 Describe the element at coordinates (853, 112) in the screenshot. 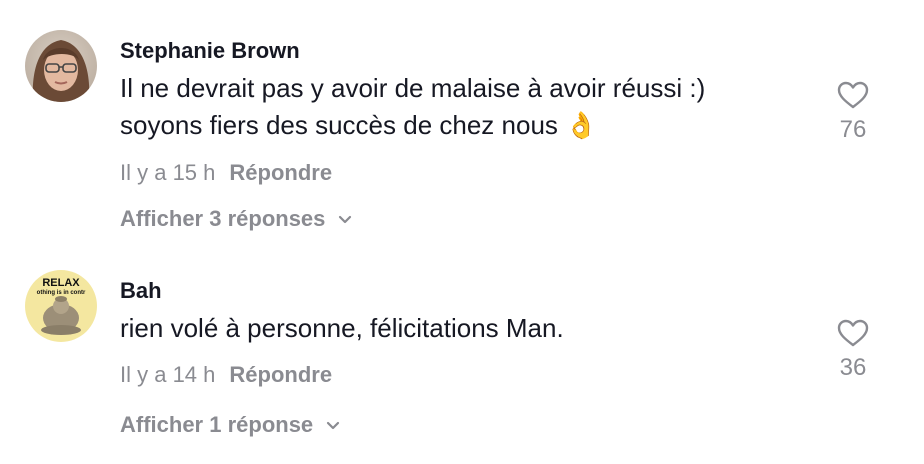

I see `like-area: 76` at that location.